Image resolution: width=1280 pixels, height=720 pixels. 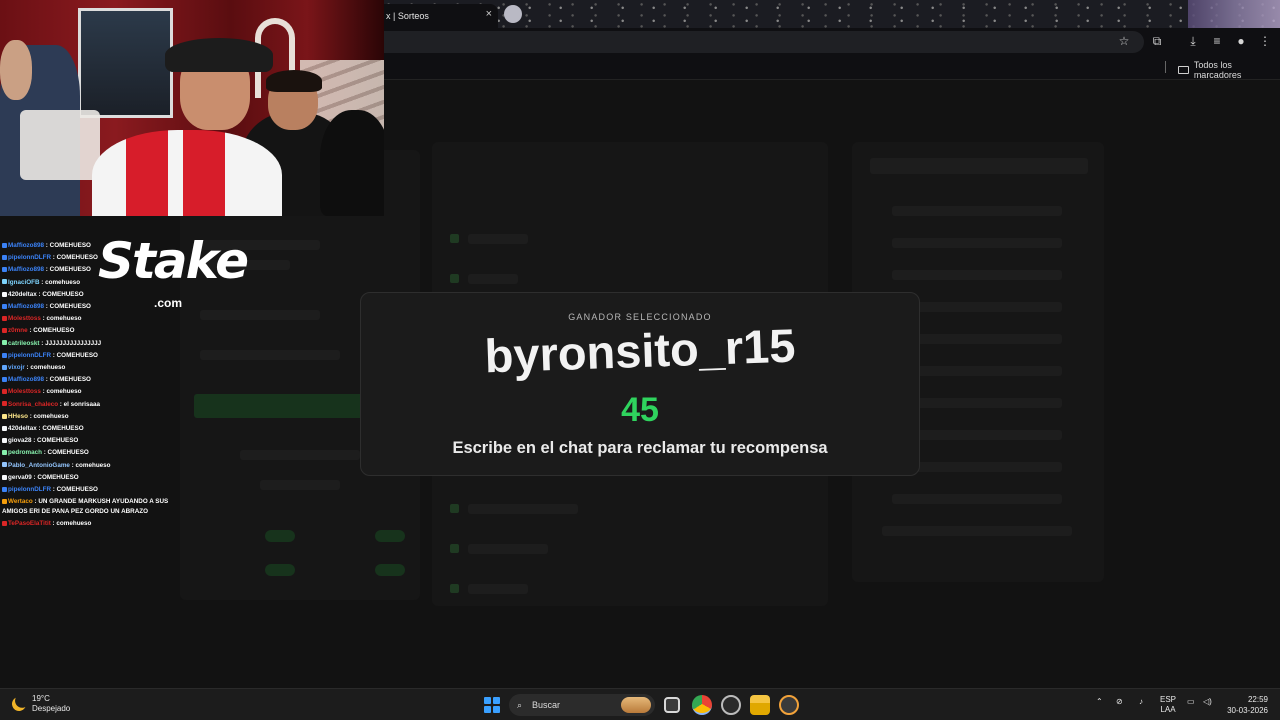 What do you see at coordinates (92, 441) in the screenshot?
I see `chat-message: giova28 : COMEHUESO` at bounding box center [92, 441].